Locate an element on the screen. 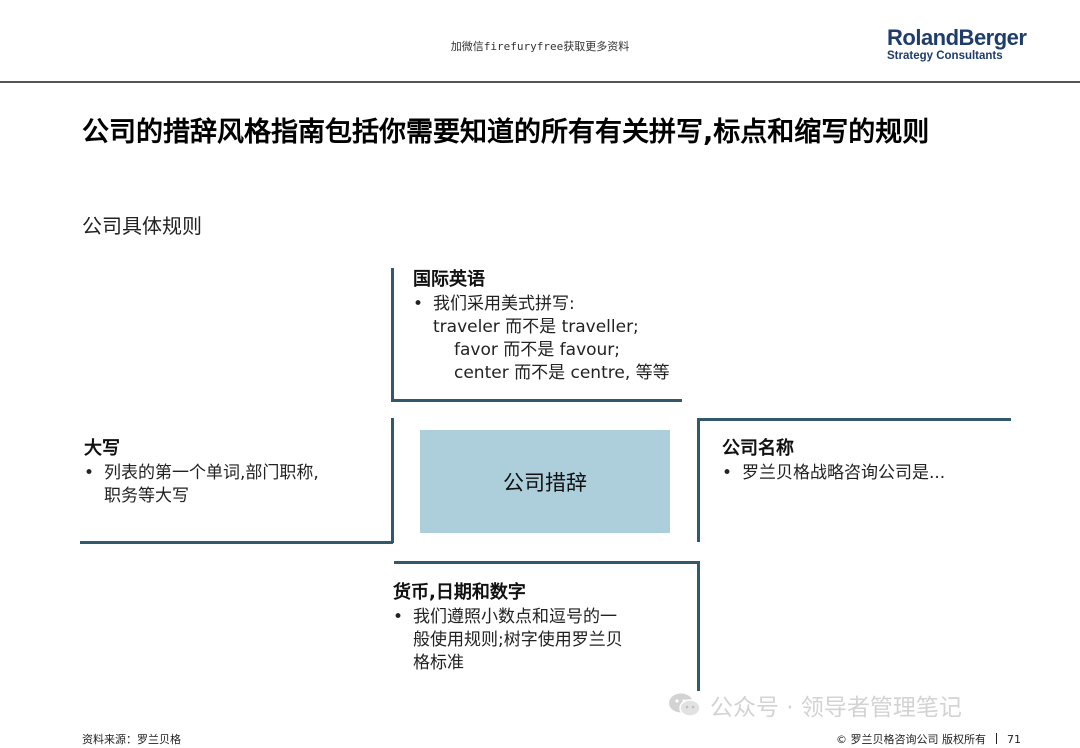 The height and width of the screenshot is (748, 1080). bottom-block-bullet-text-2: 般使用规则;树字使用罗兰贝 is located at coordinates (518, 640).